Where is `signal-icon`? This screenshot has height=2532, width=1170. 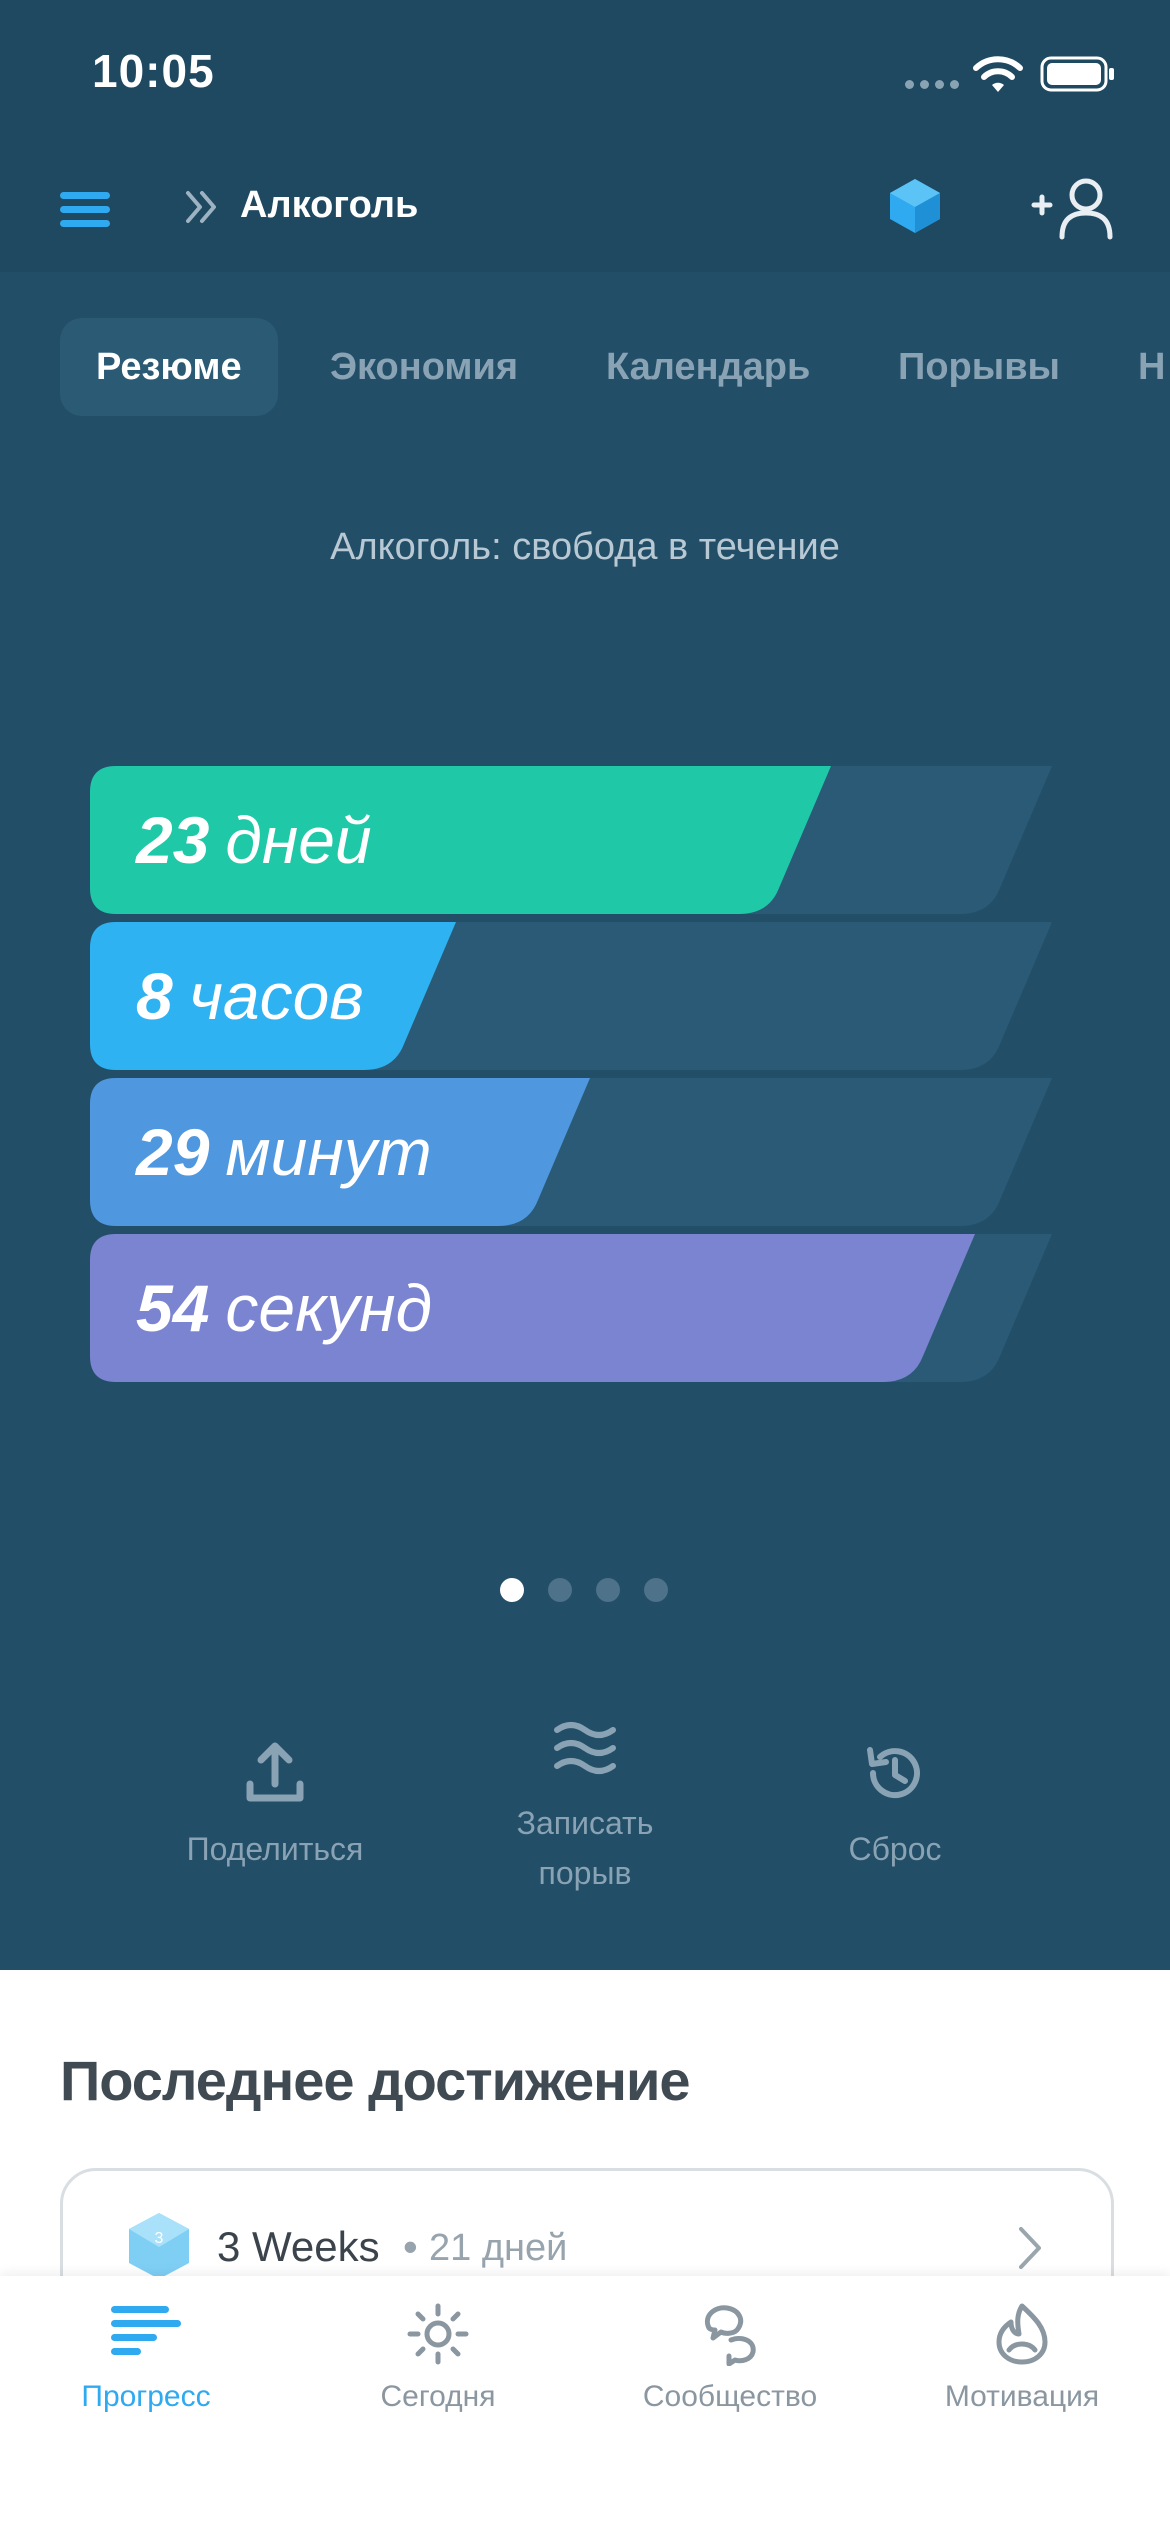 signal-icon is located at coordinates (932, 85).